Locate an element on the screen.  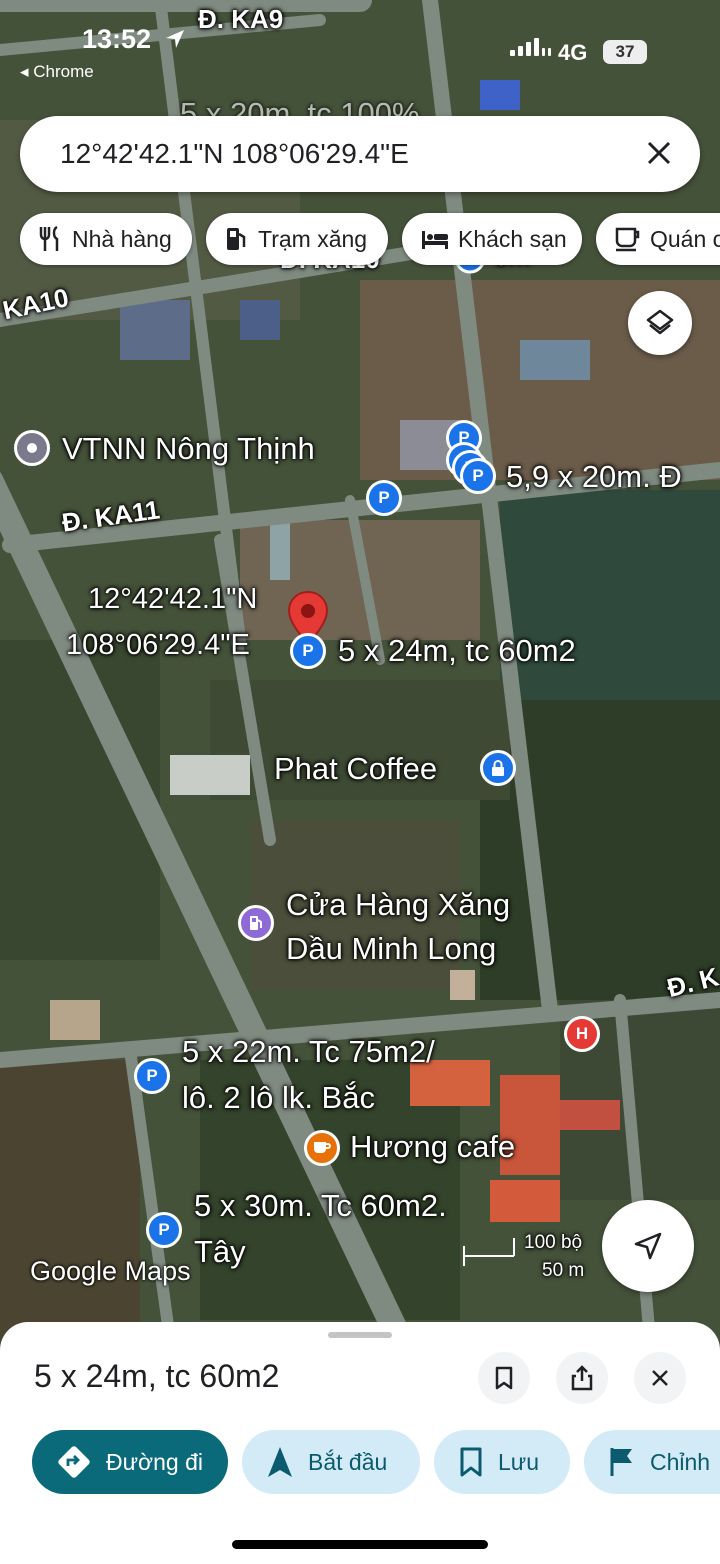
share-icon is located at coordinates (582, 1378).